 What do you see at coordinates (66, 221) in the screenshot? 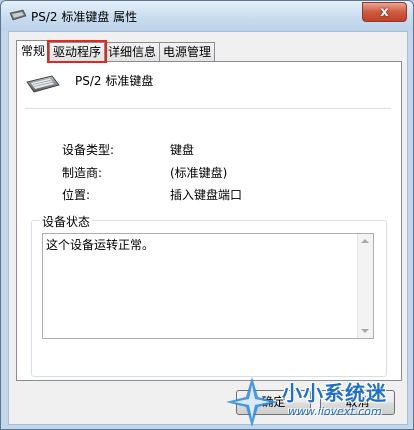
I see `device-status-legend: 设备状态` at bounding box center [66, 221].